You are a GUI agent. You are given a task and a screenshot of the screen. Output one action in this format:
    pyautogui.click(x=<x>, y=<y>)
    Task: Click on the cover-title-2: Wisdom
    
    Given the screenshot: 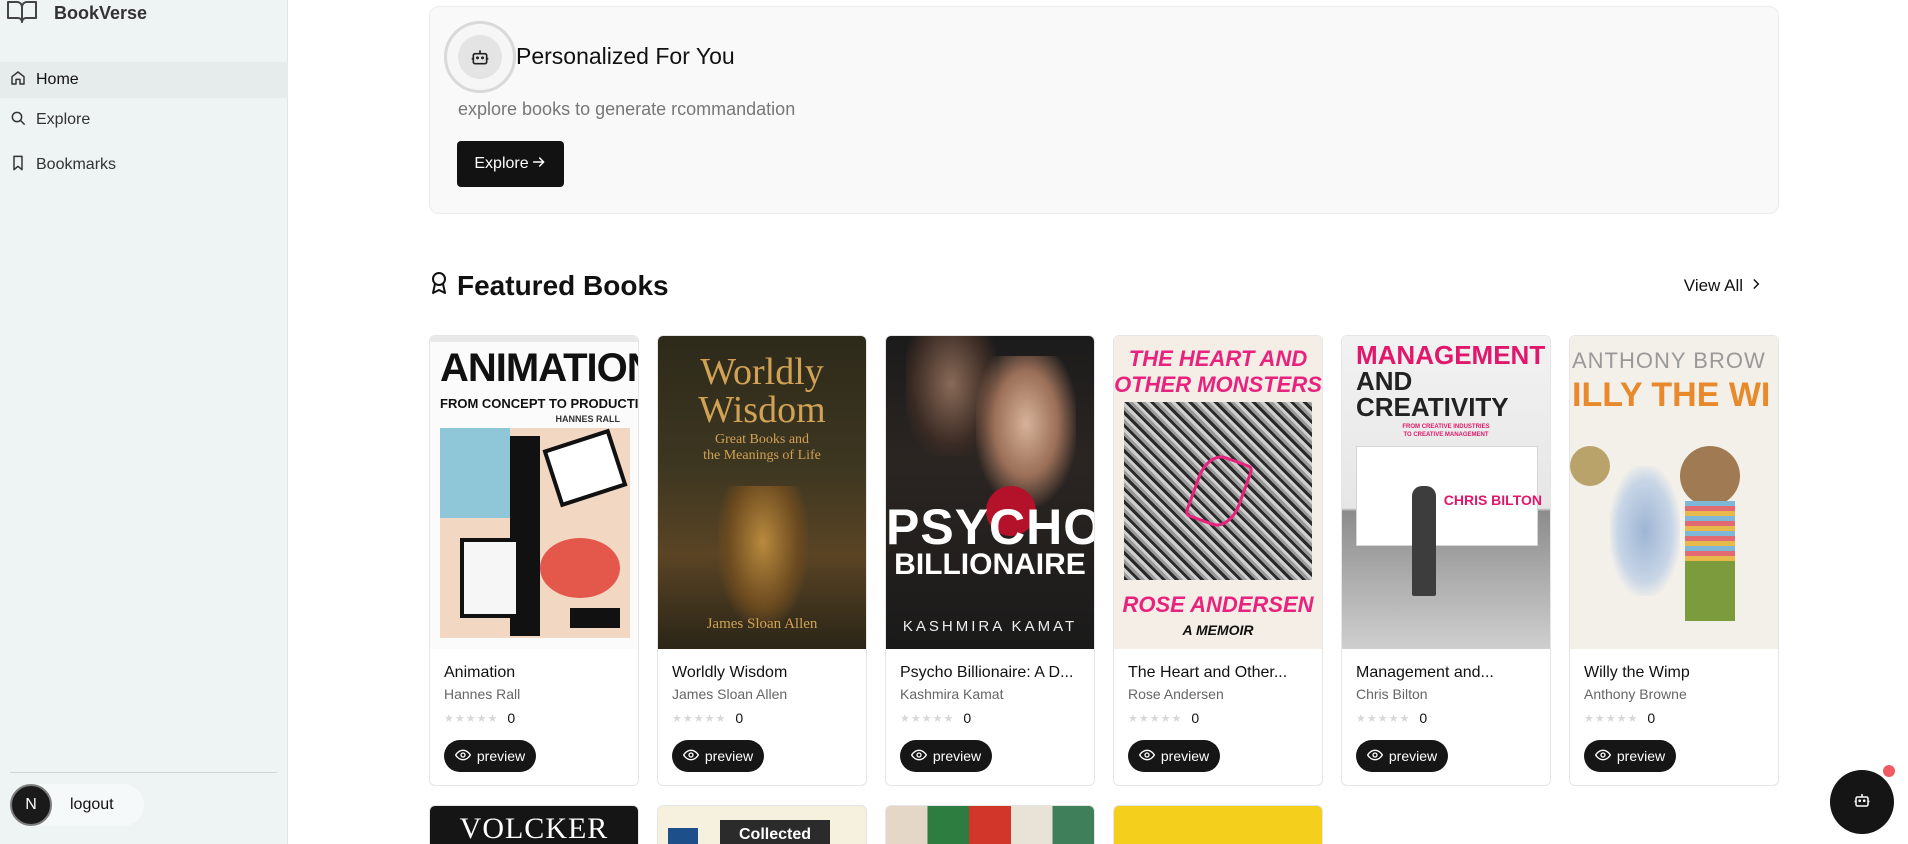 What is the action you would take?
    pyautogui.click(x=762, y=410)
    